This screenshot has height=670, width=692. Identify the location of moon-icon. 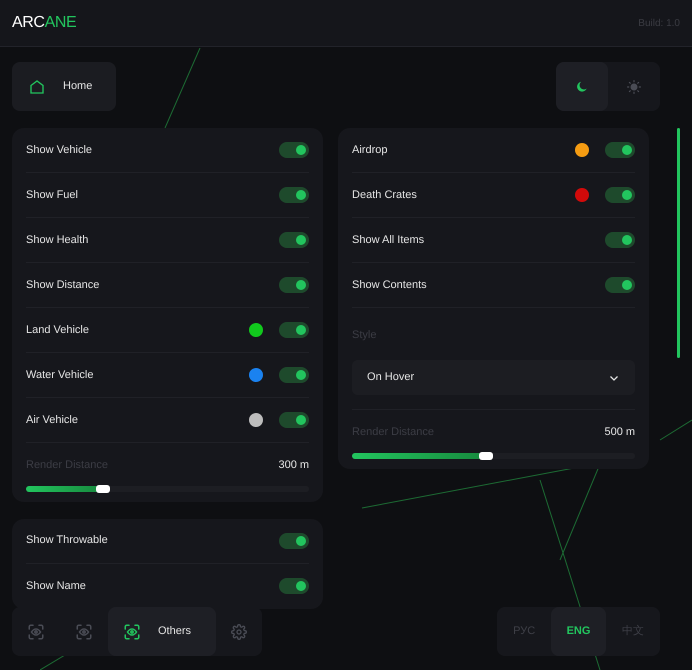
(582, 87).